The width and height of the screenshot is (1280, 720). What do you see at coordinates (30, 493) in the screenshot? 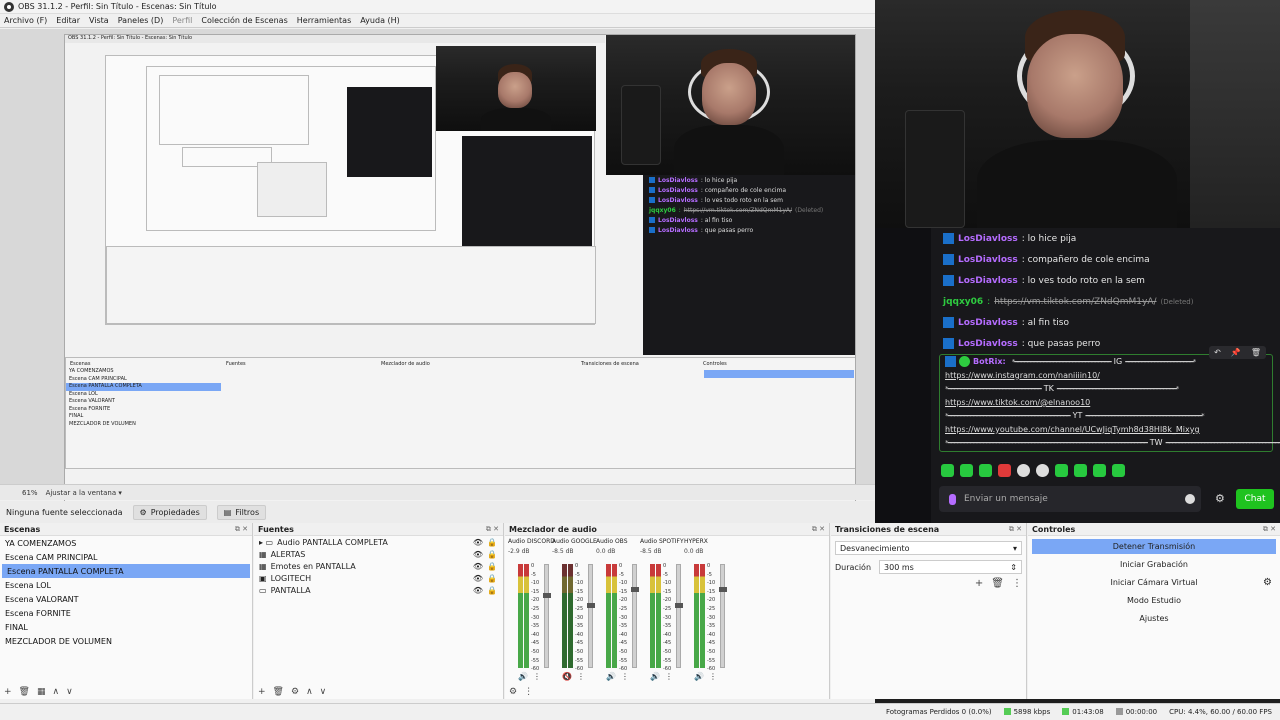
I see `zoom-level: 61%` at bounding box center [30, 493].